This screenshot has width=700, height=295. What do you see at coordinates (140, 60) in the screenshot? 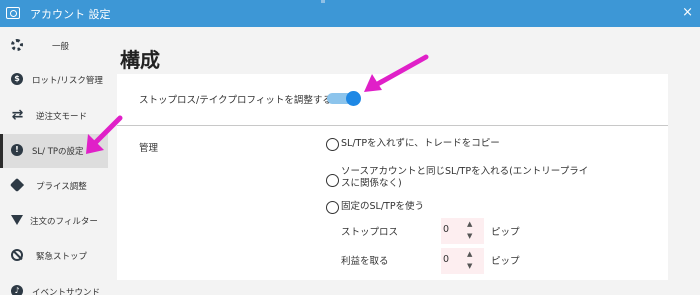
I see `page-title: 構成` at bounding box center [140, 60].